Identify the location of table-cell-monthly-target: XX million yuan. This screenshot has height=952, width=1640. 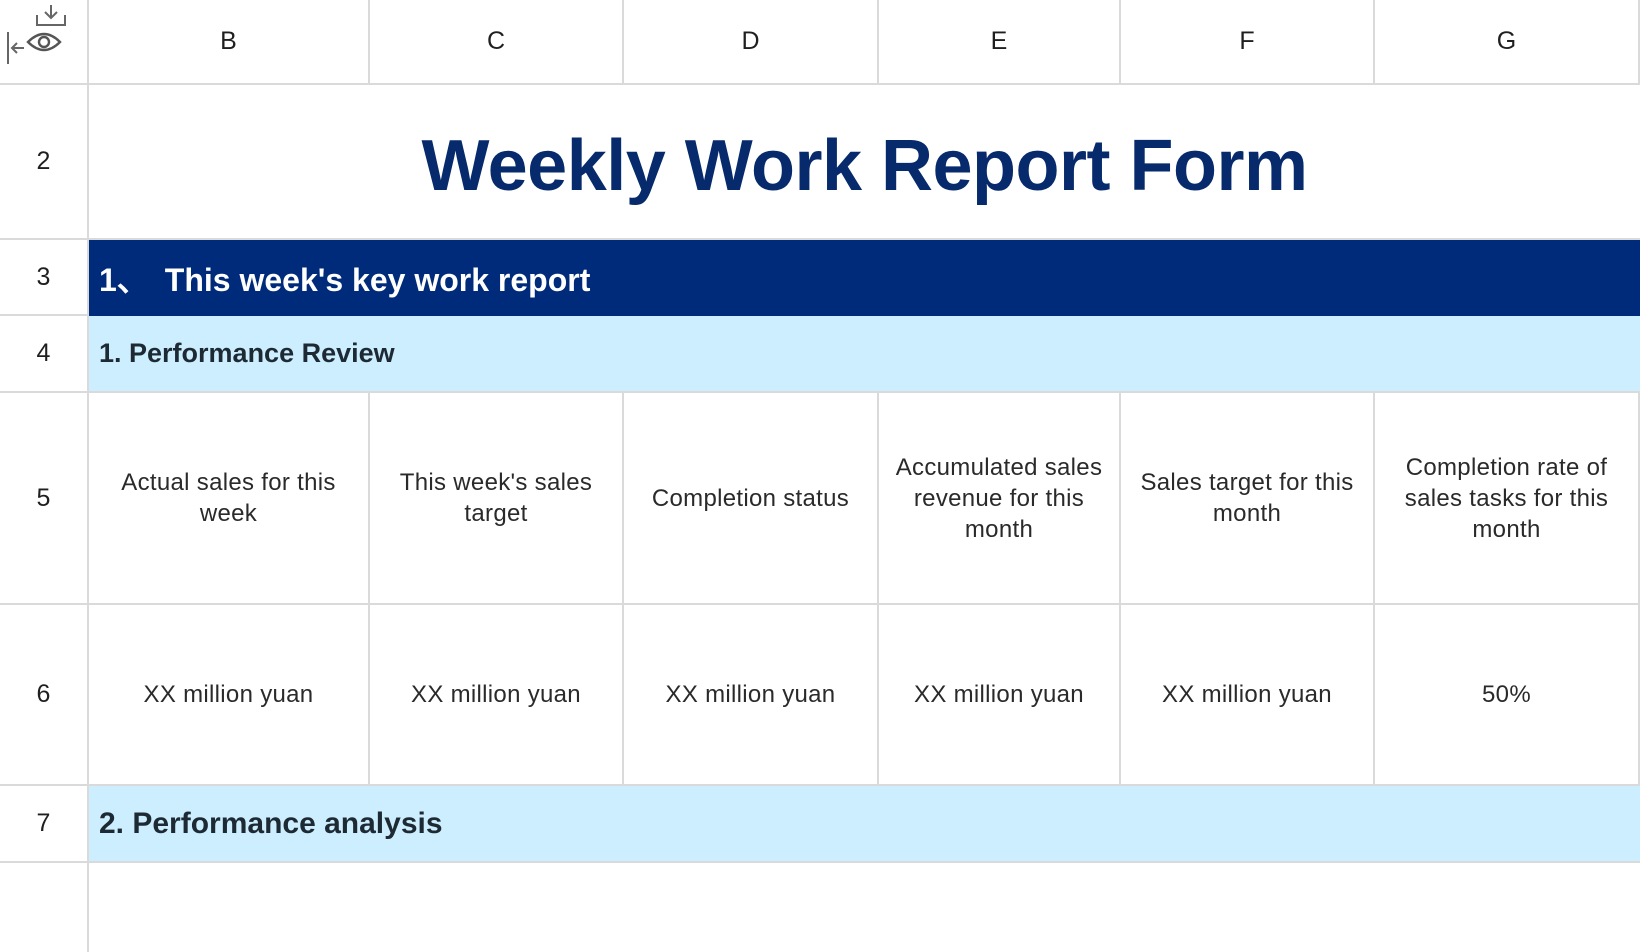
(1248, 695).